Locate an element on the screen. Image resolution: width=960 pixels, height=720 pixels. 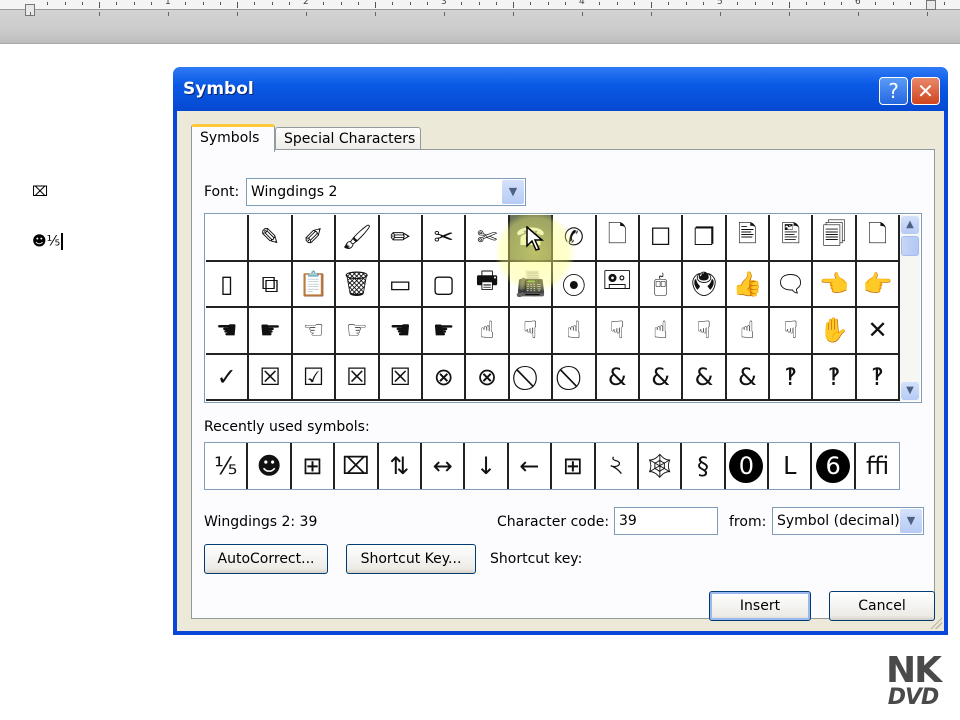
symbol-cell: ☐ is located at coordinates (661, 238).